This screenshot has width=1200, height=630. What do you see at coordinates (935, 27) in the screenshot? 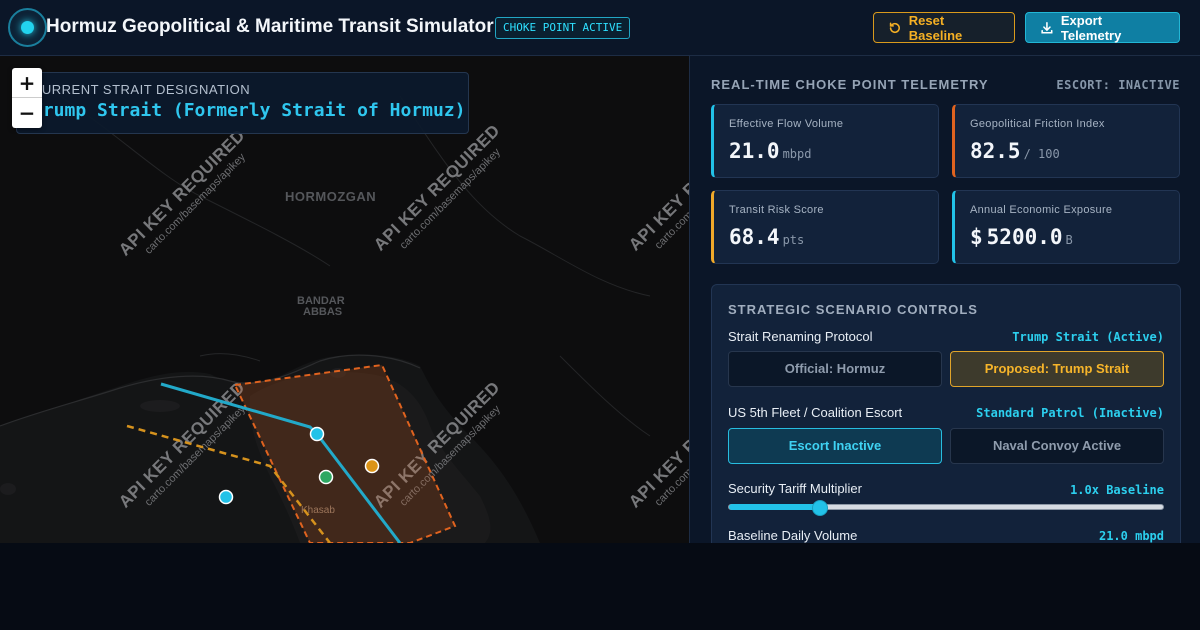
I see `reset-baseline-label: Reset Baseline` at bounding box center [935, 27].